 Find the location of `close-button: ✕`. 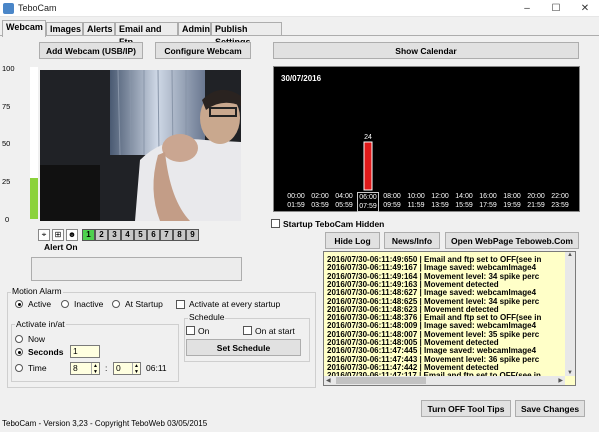

close-button: ✕ is located at coordinates (585, 8).